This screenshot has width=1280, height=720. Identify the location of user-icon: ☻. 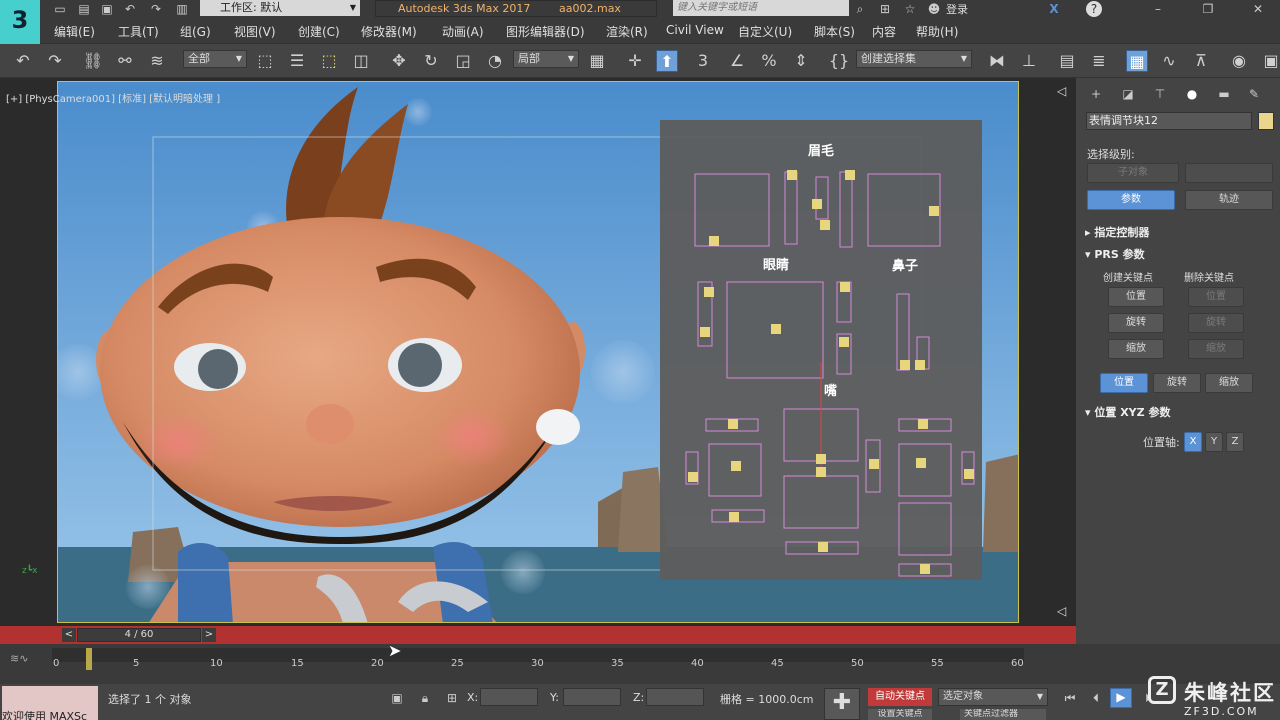
(934, 9).